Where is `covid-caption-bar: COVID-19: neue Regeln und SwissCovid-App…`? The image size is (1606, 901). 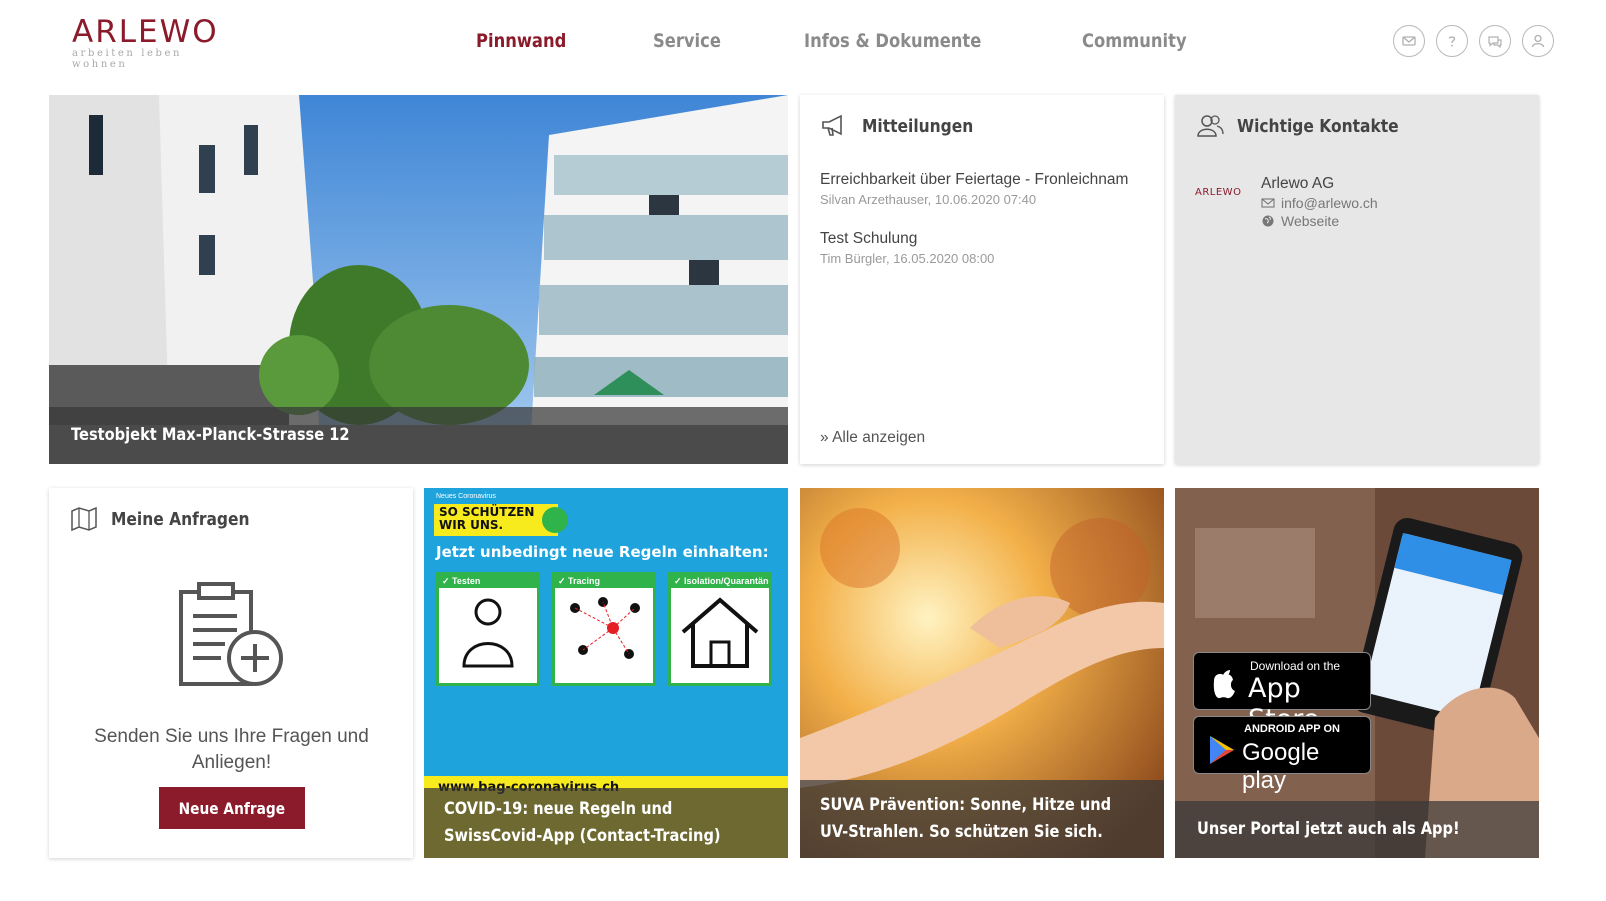 covid-caption-bar: COVID-19: neue Regeln und SwissCovid-App… is located at coordinates (606, 823).